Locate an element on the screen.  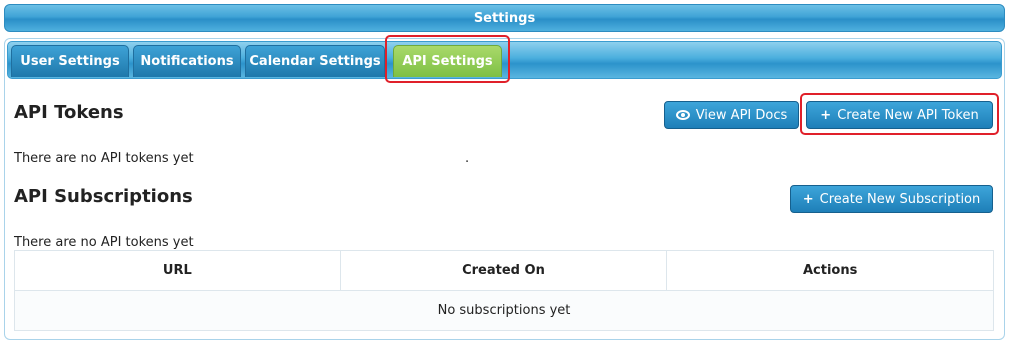
api-tokens-empty-text: There are no API tokens yet is located at coordinates (104, 158).